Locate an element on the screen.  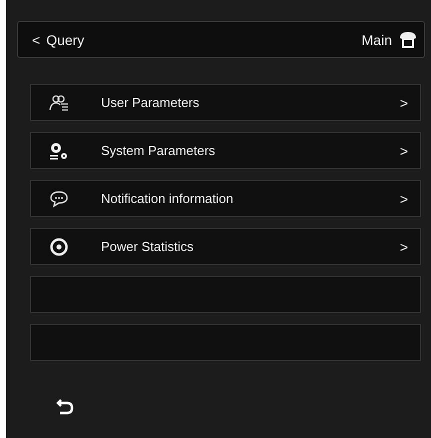
menu-item: Power Statistics > is located at coordinates (225, 246).